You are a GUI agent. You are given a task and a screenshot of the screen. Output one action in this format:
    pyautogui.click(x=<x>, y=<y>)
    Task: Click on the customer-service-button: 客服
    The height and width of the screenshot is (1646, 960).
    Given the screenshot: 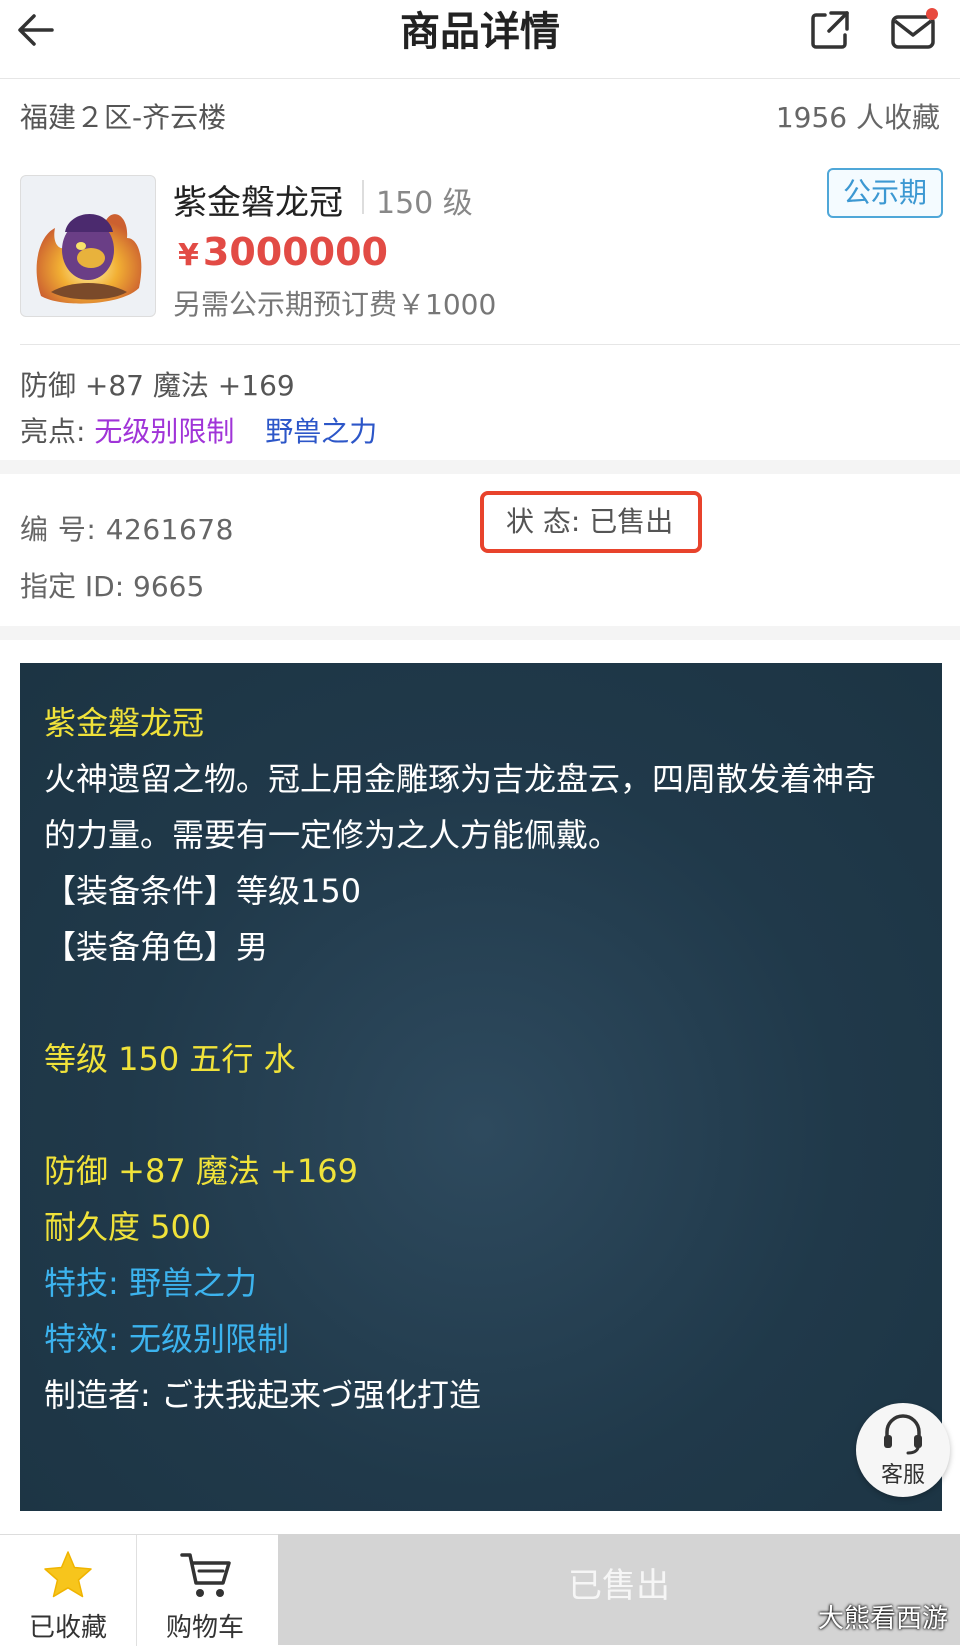 What is the action you would take?
    pyautogui.click(x=903, y=1450)
    